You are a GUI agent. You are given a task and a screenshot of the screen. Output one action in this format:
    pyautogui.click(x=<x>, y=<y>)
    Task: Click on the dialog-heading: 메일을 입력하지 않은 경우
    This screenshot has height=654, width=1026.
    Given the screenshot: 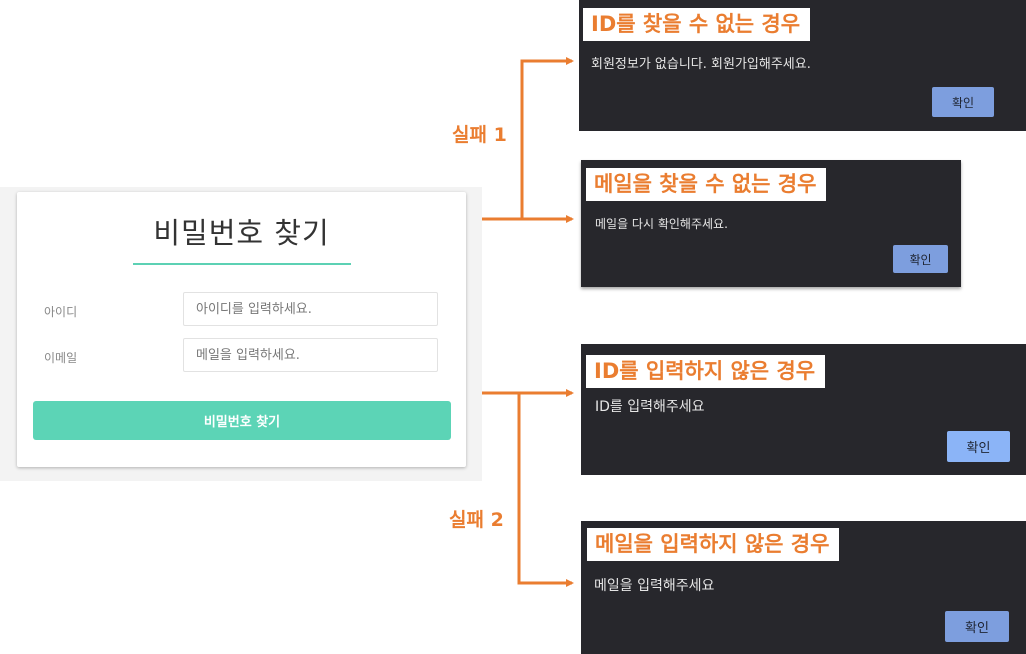 What is the action you would take?
    pyautogui.click(x=713, y=544)
    